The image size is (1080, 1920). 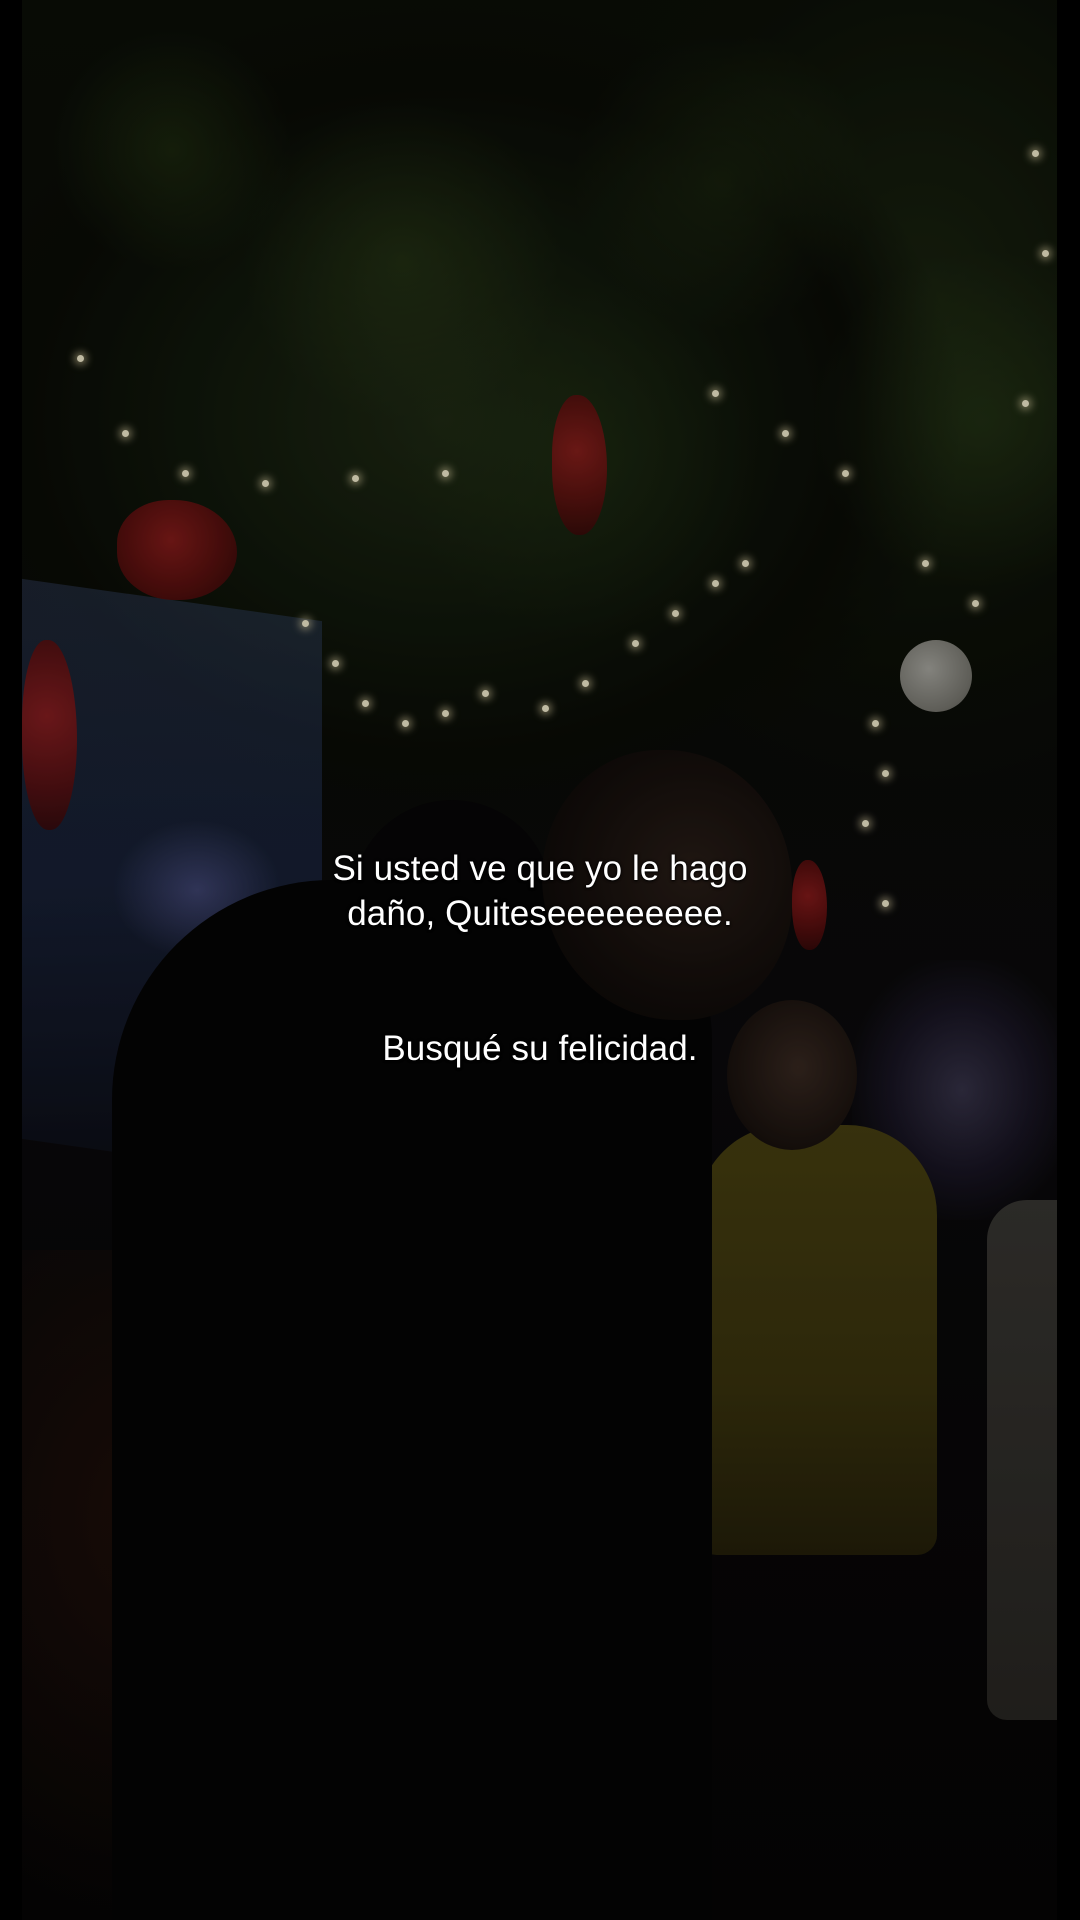 I want to click on caption-second: Busqué su felicidad., so click(x=540, y=1048).